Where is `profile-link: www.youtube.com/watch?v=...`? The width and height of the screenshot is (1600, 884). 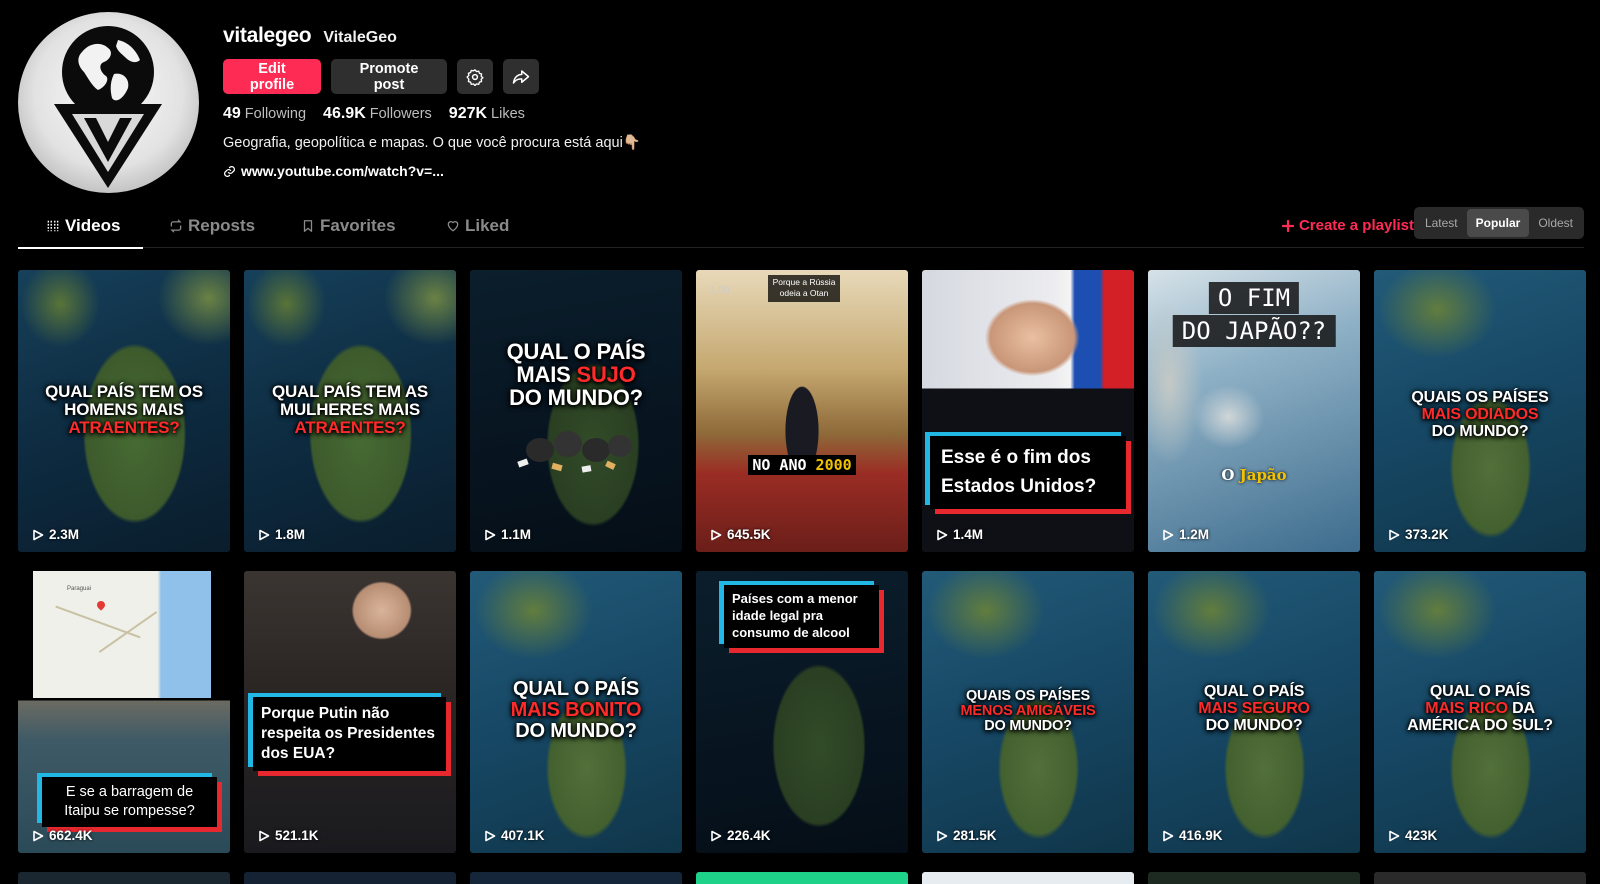 profile-link: www.youtube.com/watch?v=... is located at coordinates (333, 171).